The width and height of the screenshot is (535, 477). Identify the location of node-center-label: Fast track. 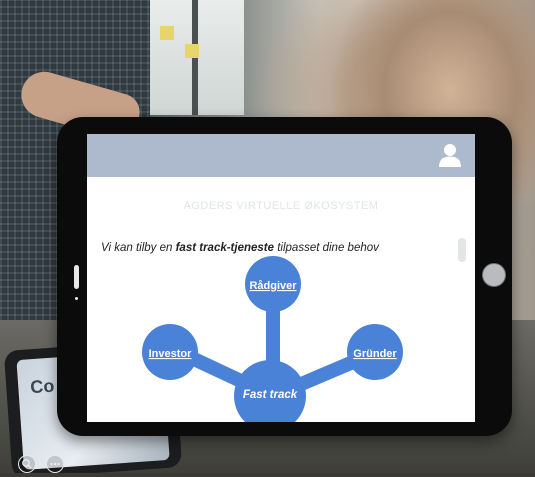
(270, 395).